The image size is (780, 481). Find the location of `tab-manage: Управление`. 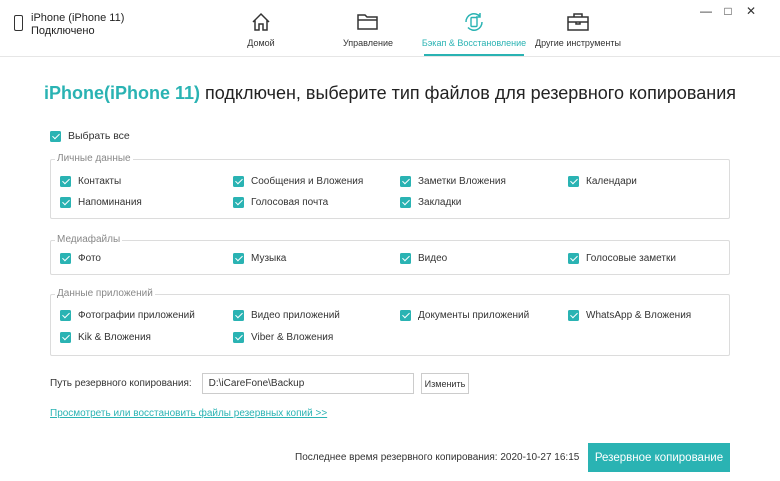

tab-manage: Управление is located at coordinates (368, 28).